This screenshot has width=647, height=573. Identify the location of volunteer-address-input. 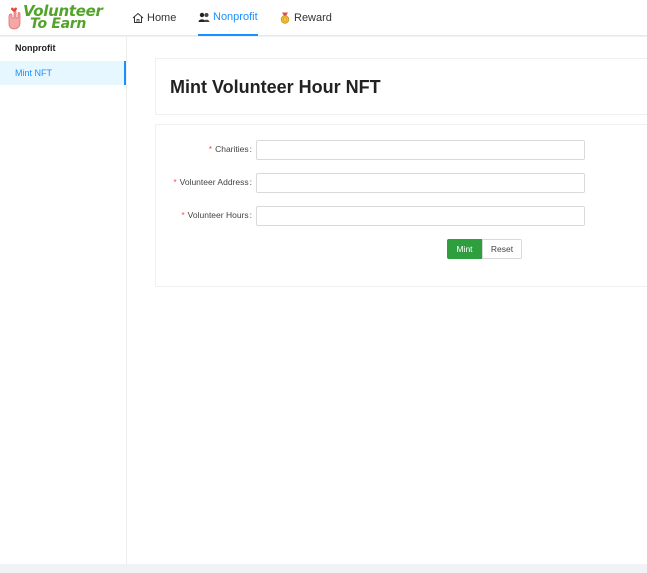
(420, 183).